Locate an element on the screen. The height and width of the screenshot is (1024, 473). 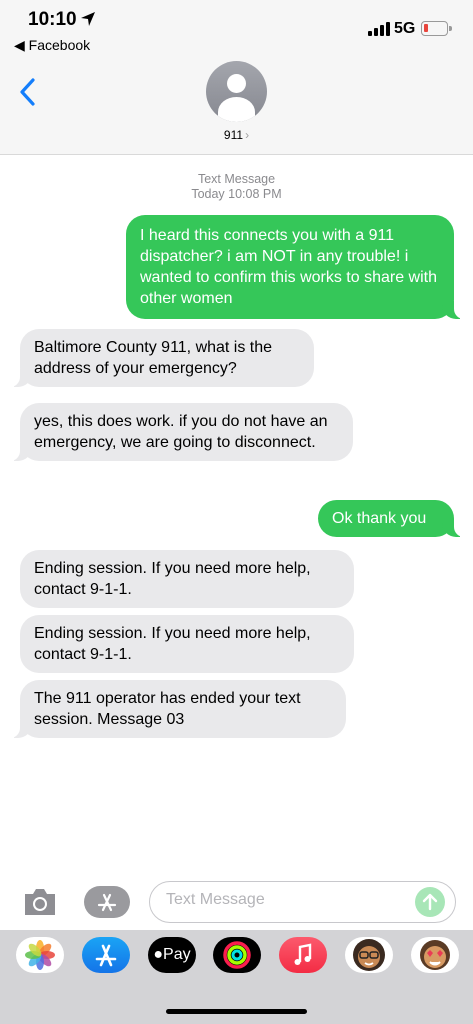
memoji-icon is located at coordinates (369, 955).